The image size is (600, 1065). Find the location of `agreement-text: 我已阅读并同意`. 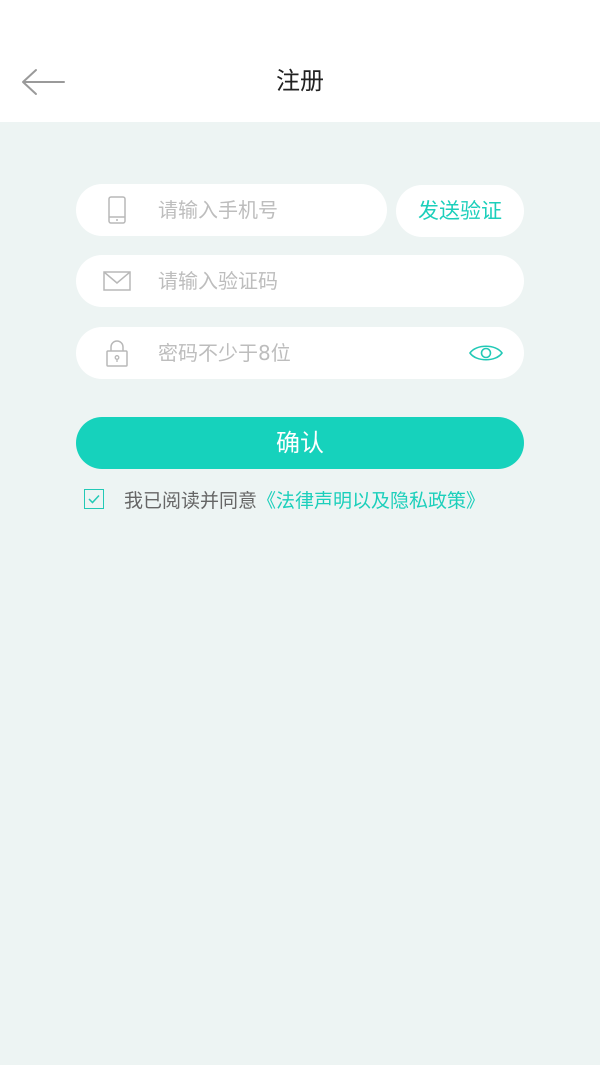

agreement-text: 我已阅读并同意 is located at coordinates (191, 500).